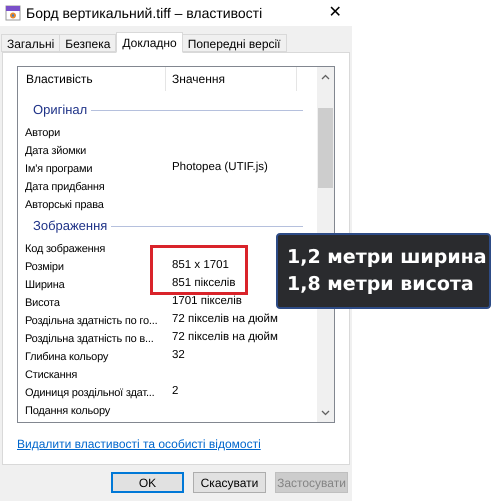 This screenshot has height=501, width=491. What do you see at coordinates (42, 302) in the screenshot?
I see `property-name: Висота` at bounding box center [42, 302].